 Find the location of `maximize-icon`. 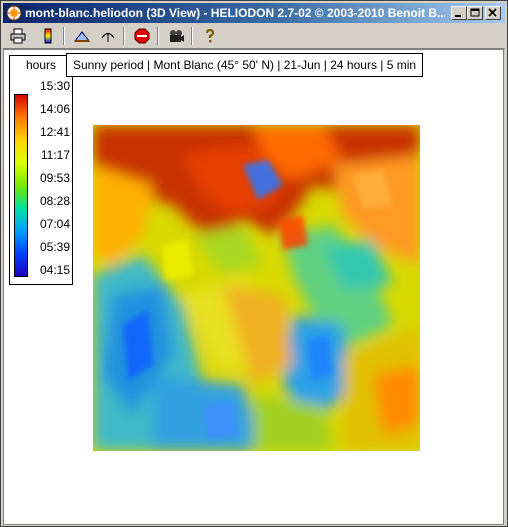

maximize-icon is located at coordinates (475, 12).